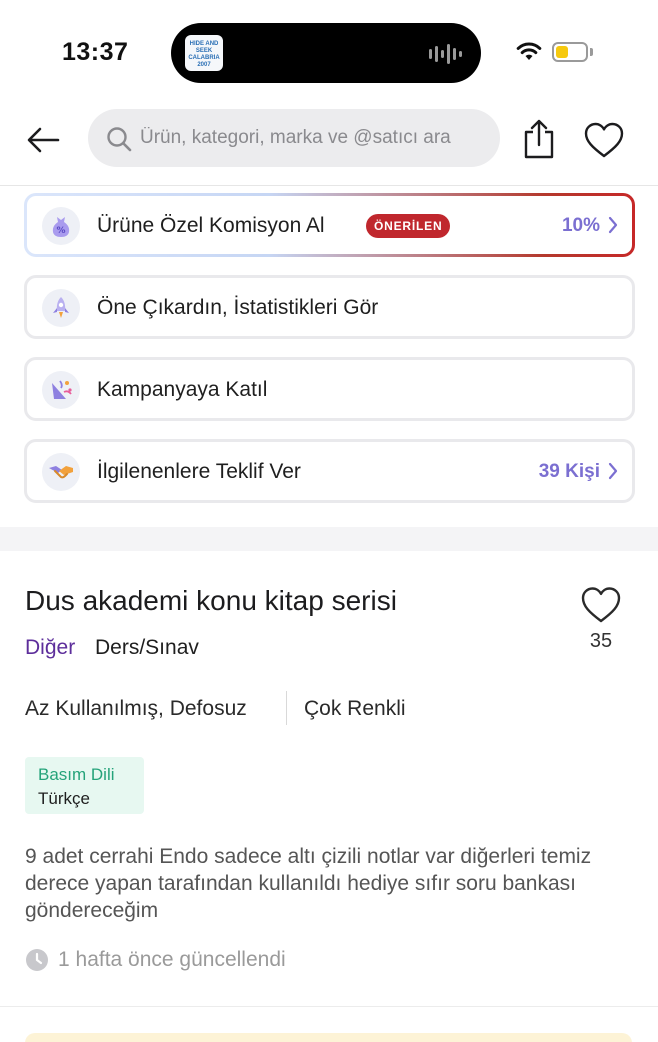  I want to click on dynamic-island: HIDE AND SEEK CALABRIA 2007, so click(326, 53).